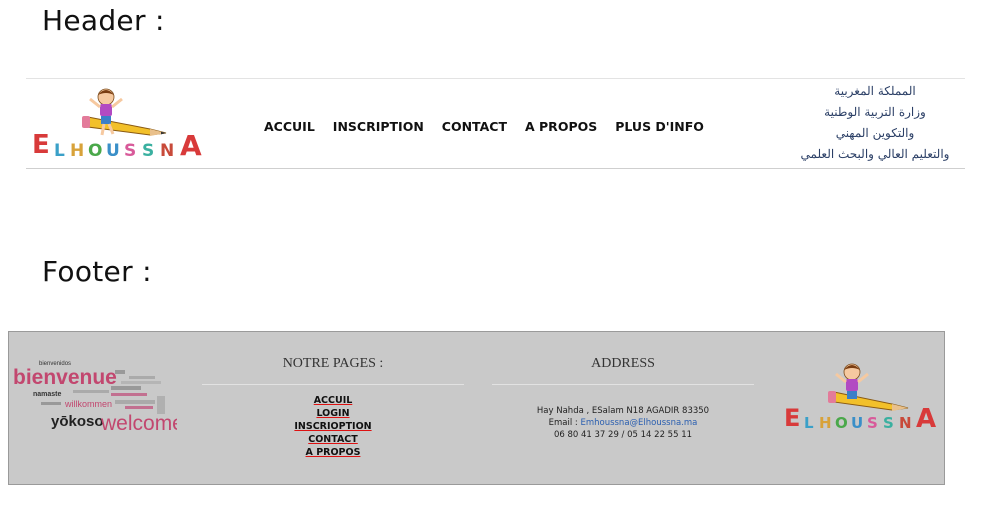  What do you see at coordinates (333, 401) in the screenshot?
I see `footer-link-accuil: ACCUIL` at bounding box center [333, 401].